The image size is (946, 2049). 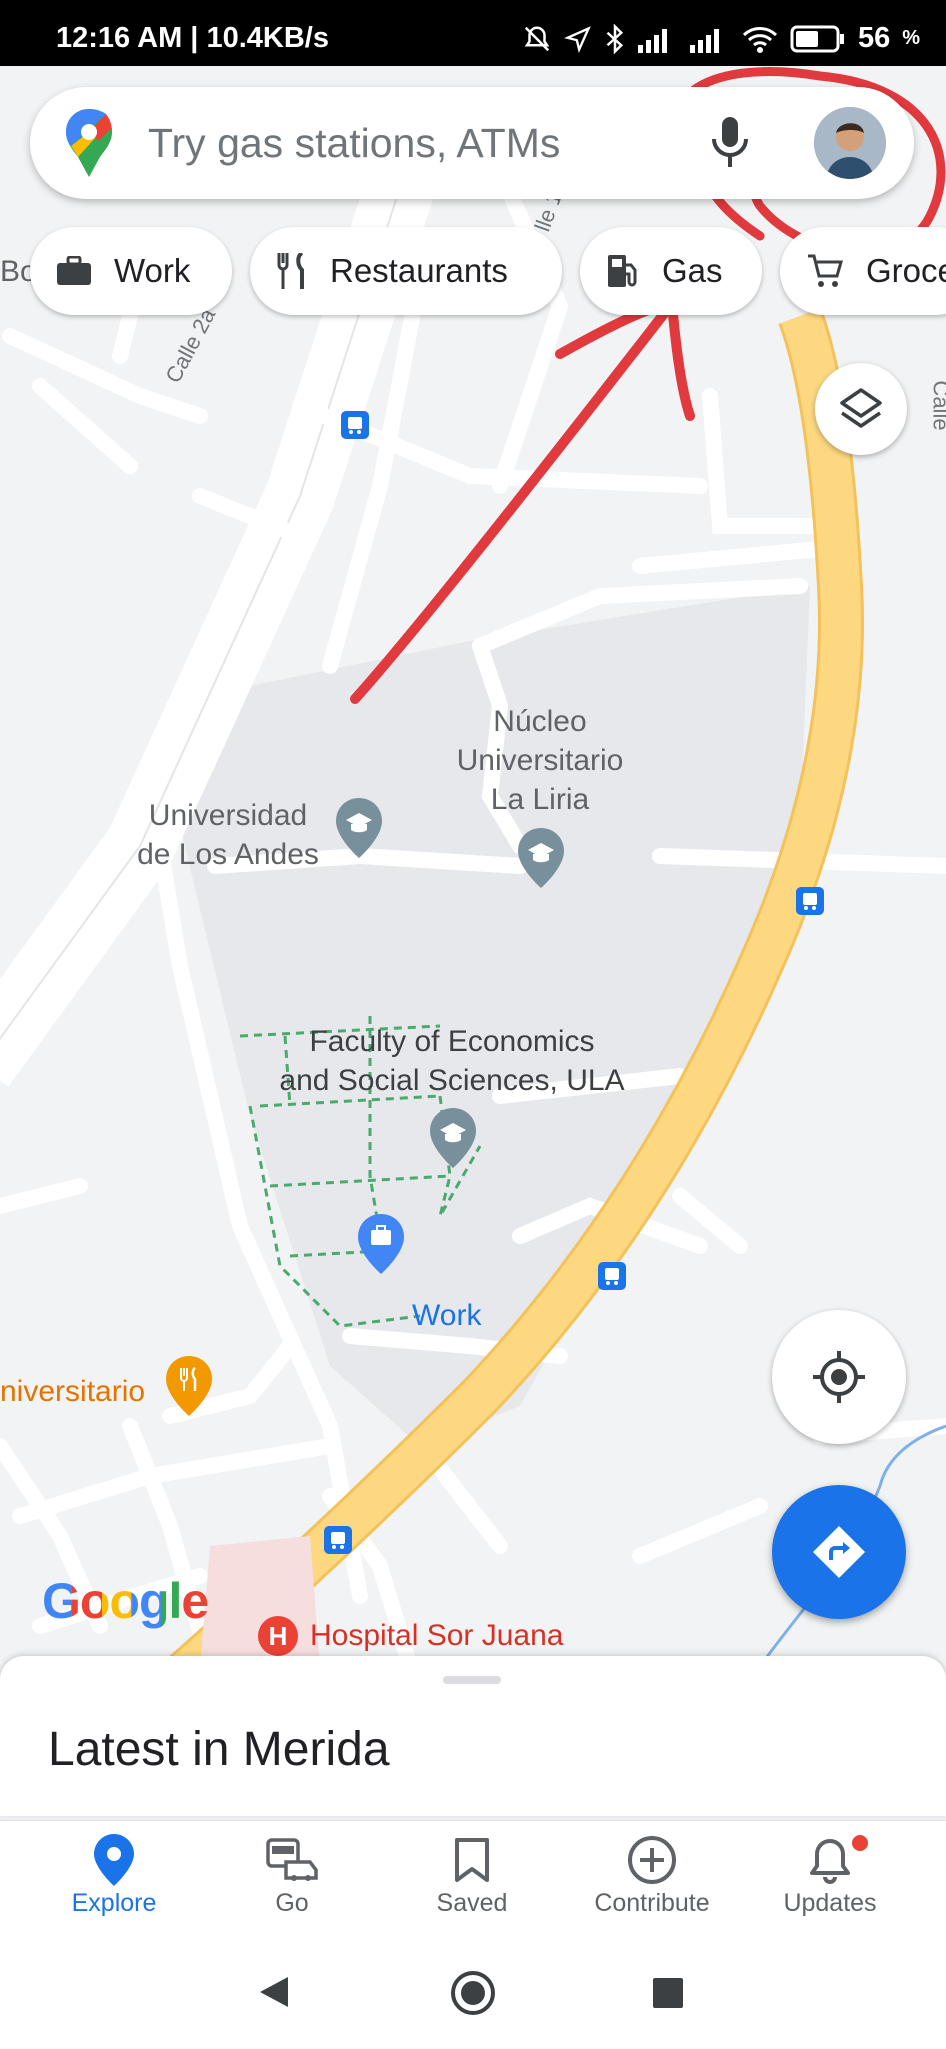 What do you see at coordinates (874, 38) in the screenshot?
I see `battery-level: 56` at bounding box center [874, 38].